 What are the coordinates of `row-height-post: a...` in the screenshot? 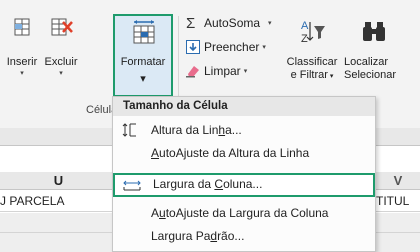 It's located at (233, 130).